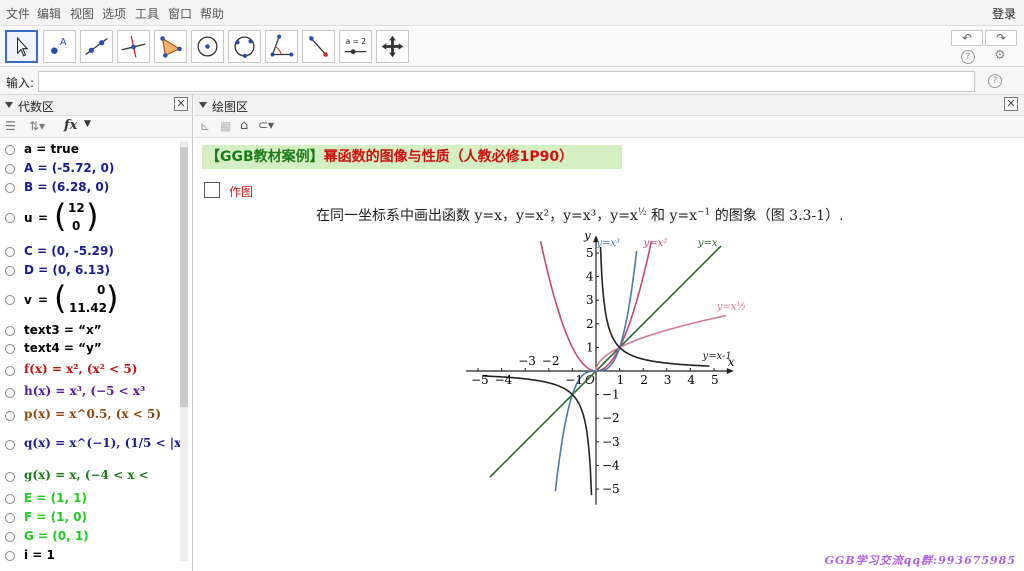 This screenshot has height=571, width=1024. I want to click on algebra-item-text3: text3 = “x”, so click(90, 331).